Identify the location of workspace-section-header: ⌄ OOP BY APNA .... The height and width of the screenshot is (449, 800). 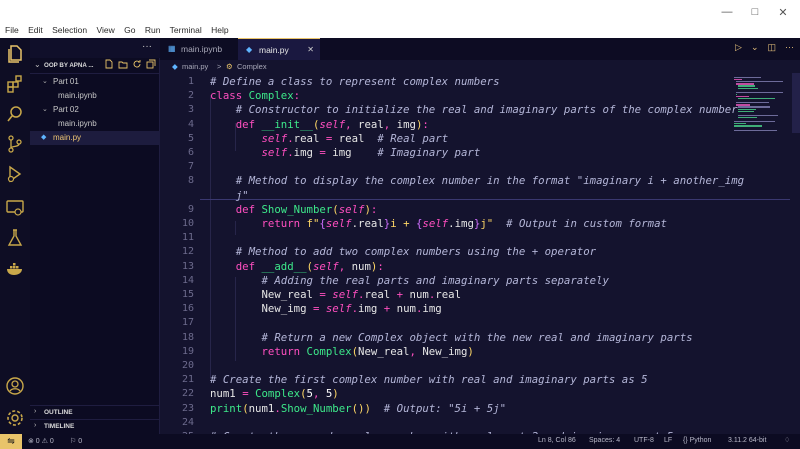
(95, 66).